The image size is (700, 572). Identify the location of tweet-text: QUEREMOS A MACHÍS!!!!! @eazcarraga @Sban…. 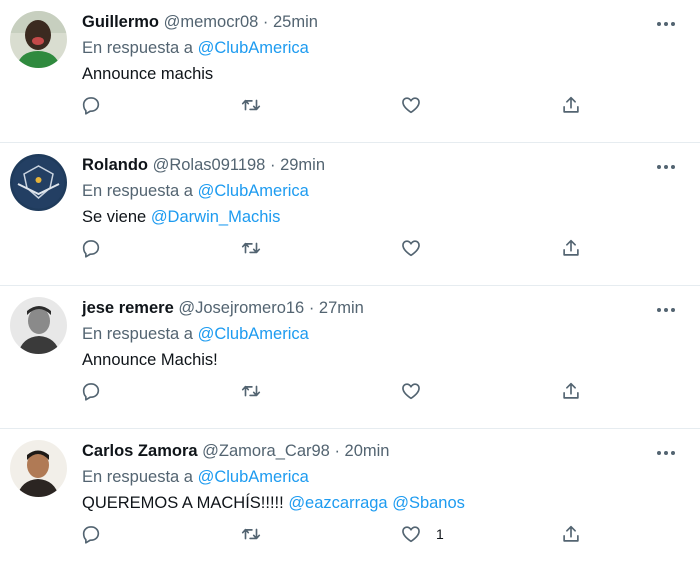
(383, 503).